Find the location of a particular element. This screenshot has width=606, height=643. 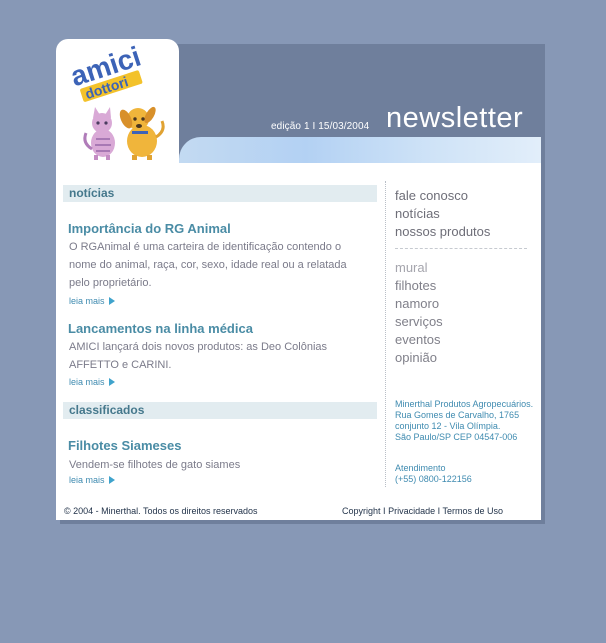

company-name: Minerthal Produtos Agropecuários. is located at coordinates (464, 404).